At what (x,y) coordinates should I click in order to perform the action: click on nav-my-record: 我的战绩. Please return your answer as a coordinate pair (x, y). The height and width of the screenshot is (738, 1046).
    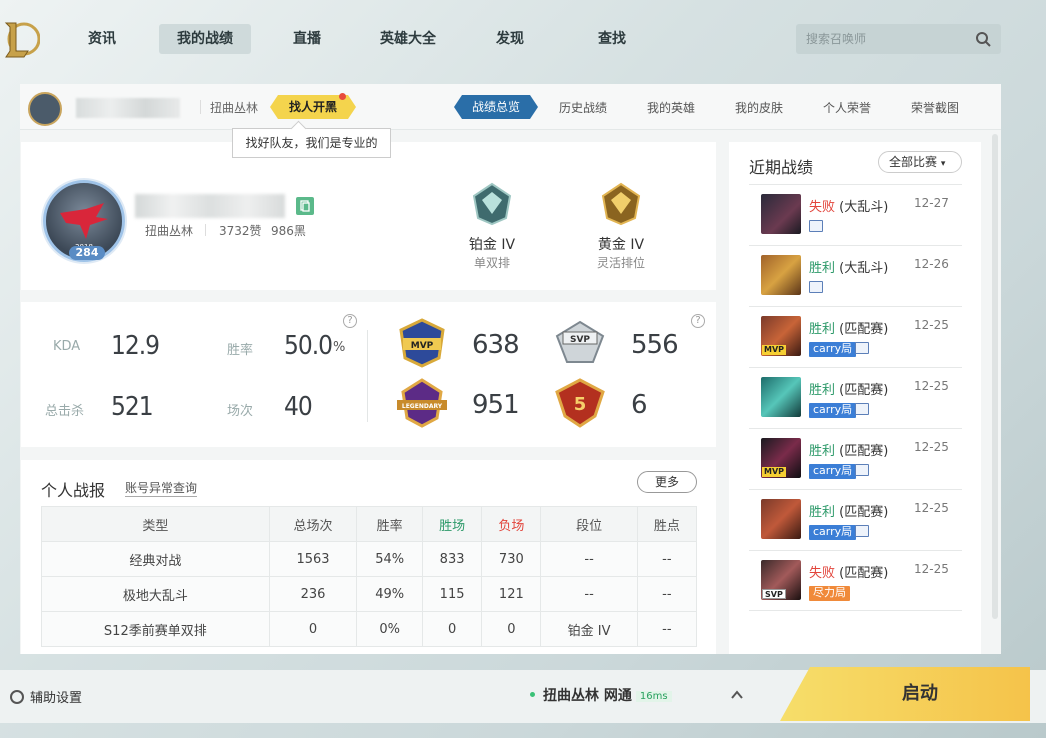
    Looking at the image, I should click on (205, 39).